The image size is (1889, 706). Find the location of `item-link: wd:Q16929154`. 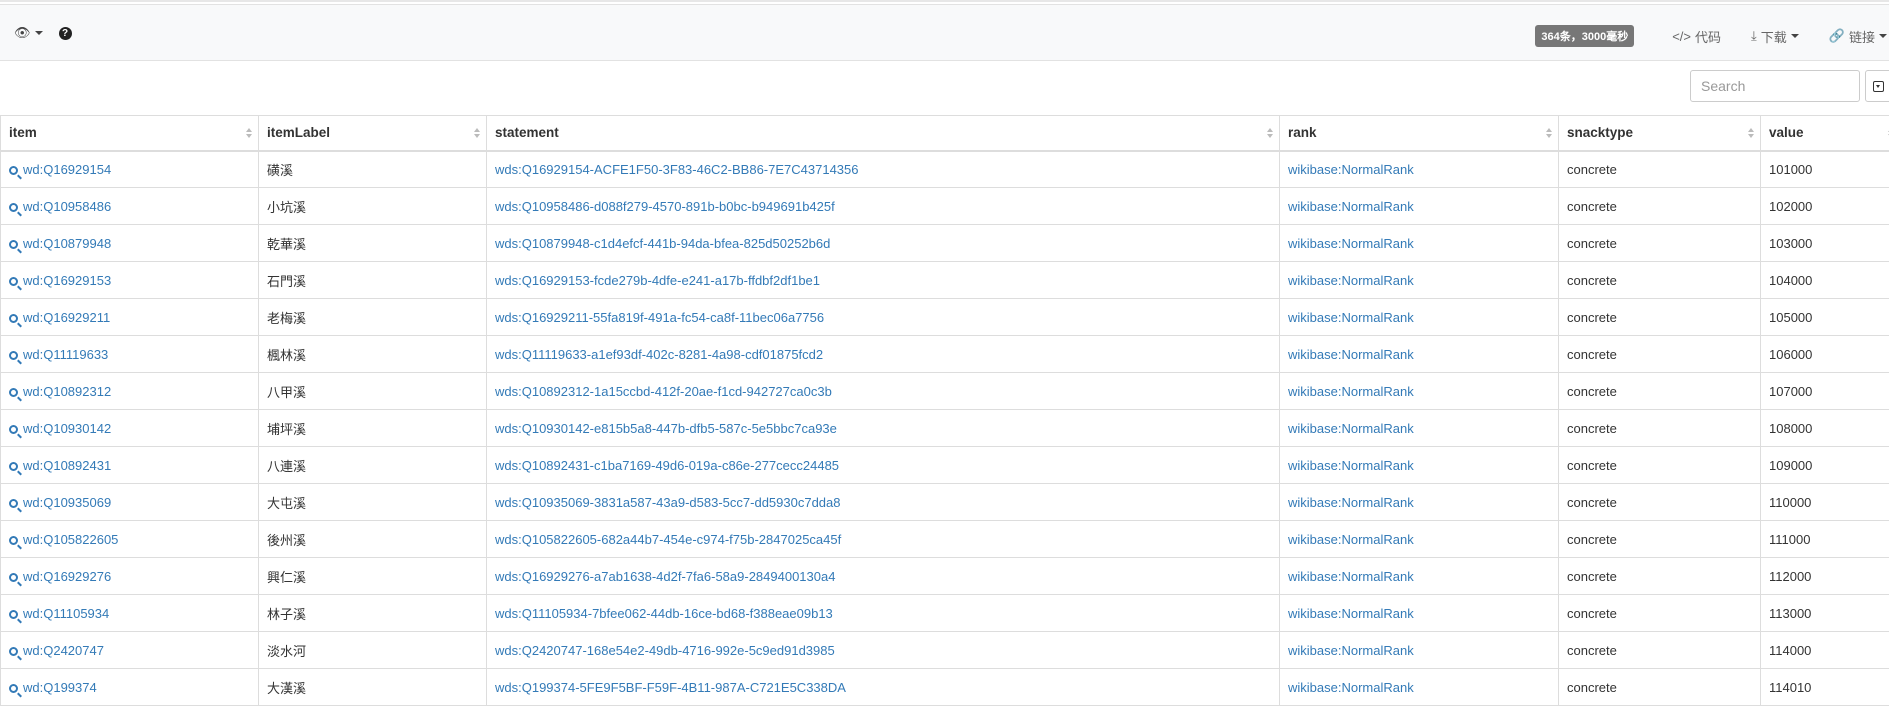

item-link: wd:Q16929154 is located at coordinates (67, 169).